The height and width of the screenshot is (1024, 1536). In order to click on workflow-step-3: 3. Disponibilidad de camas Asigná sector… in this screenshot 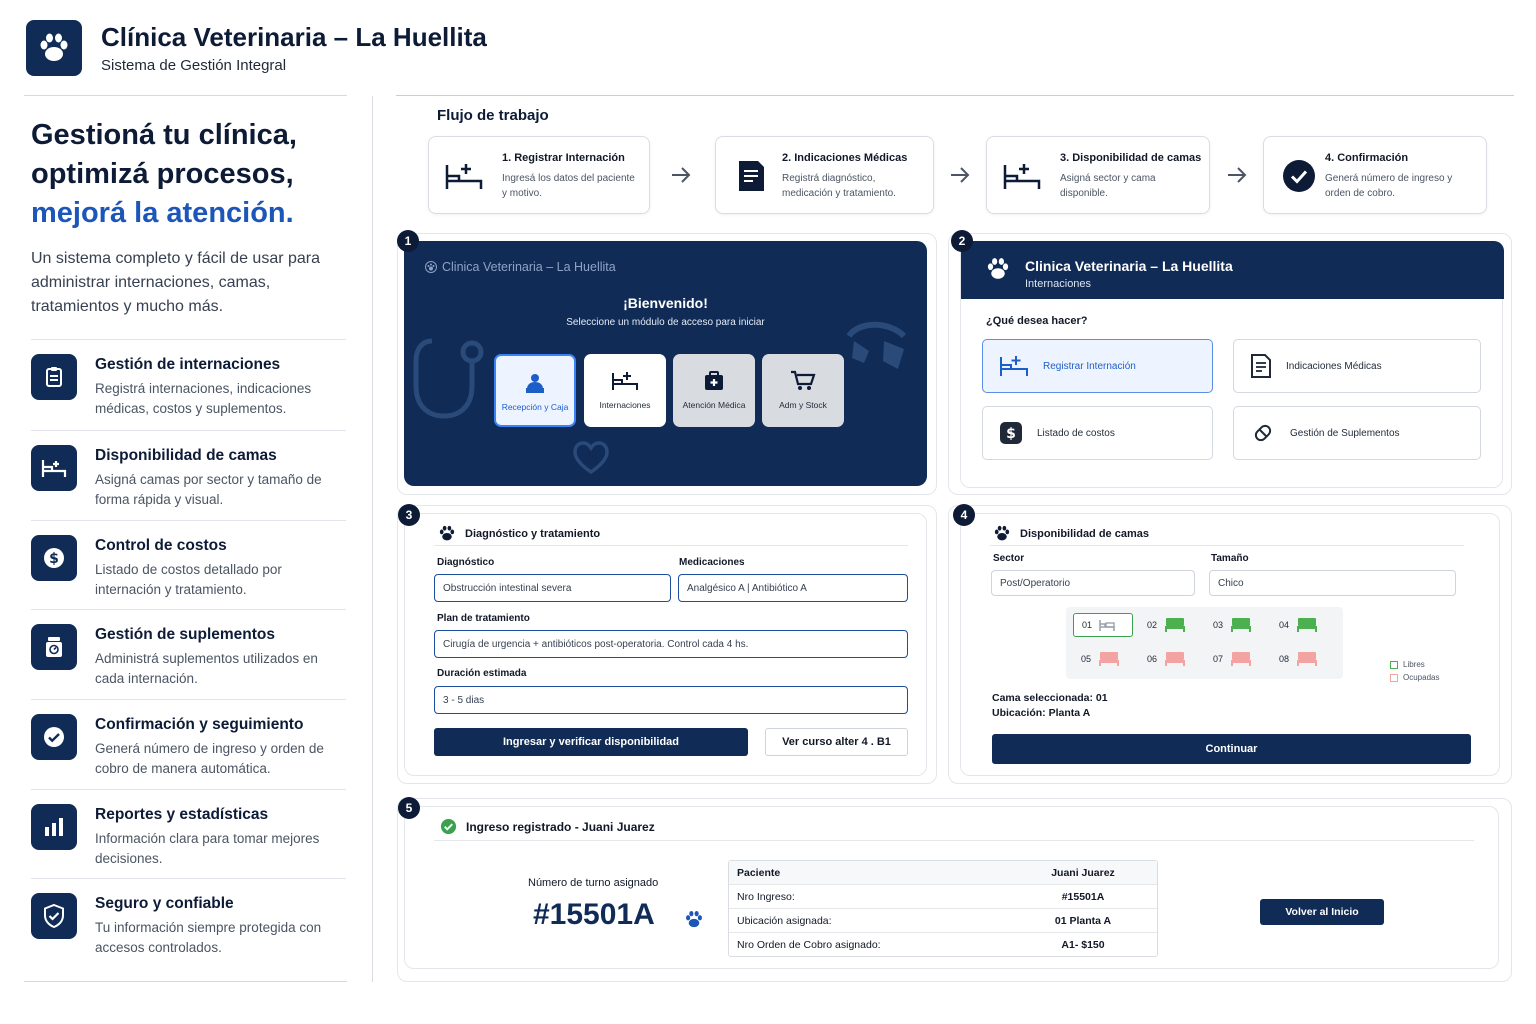, I will do `click(1098, 175)`.